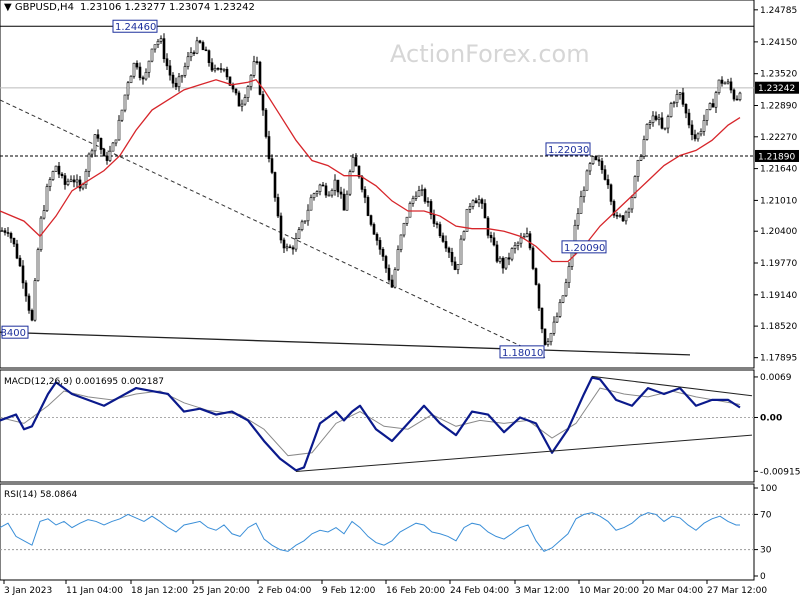 The height and width of the screenshot is (604, 800). Describe the element at coordinates (479, 591) in the screenshot. I see `x-tick-label: 24 Feb 04:00` at that location.